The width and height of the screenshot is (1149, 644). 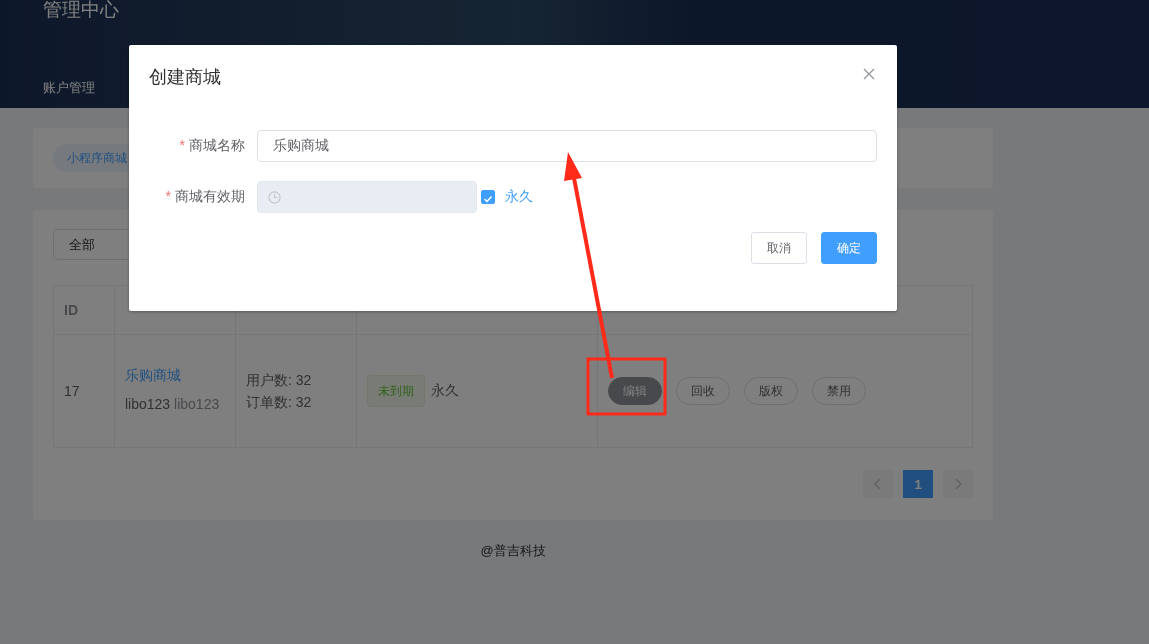 I want to click on field-label: * 商城有效期, so click(x=205, y=197).